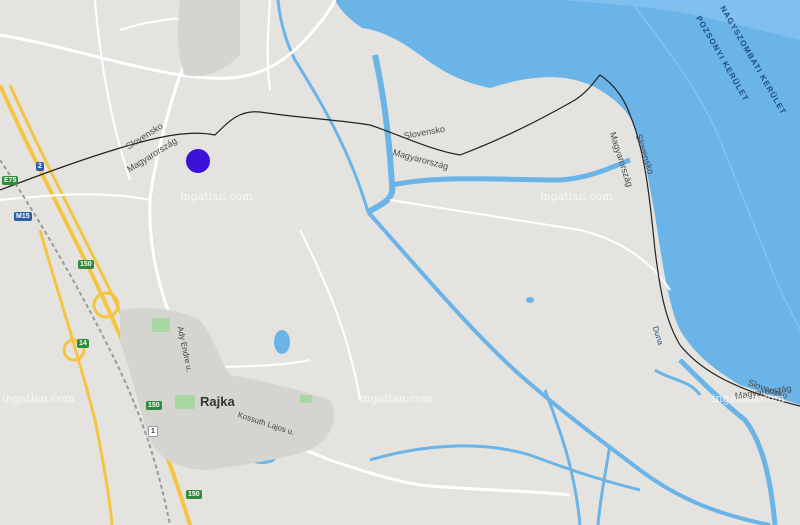 Image resolution: width=800 pixels, height=525 pixels. Describe the element at coordinates (40, 166) in the screenshot. I see `road-shield: 2` at that location.